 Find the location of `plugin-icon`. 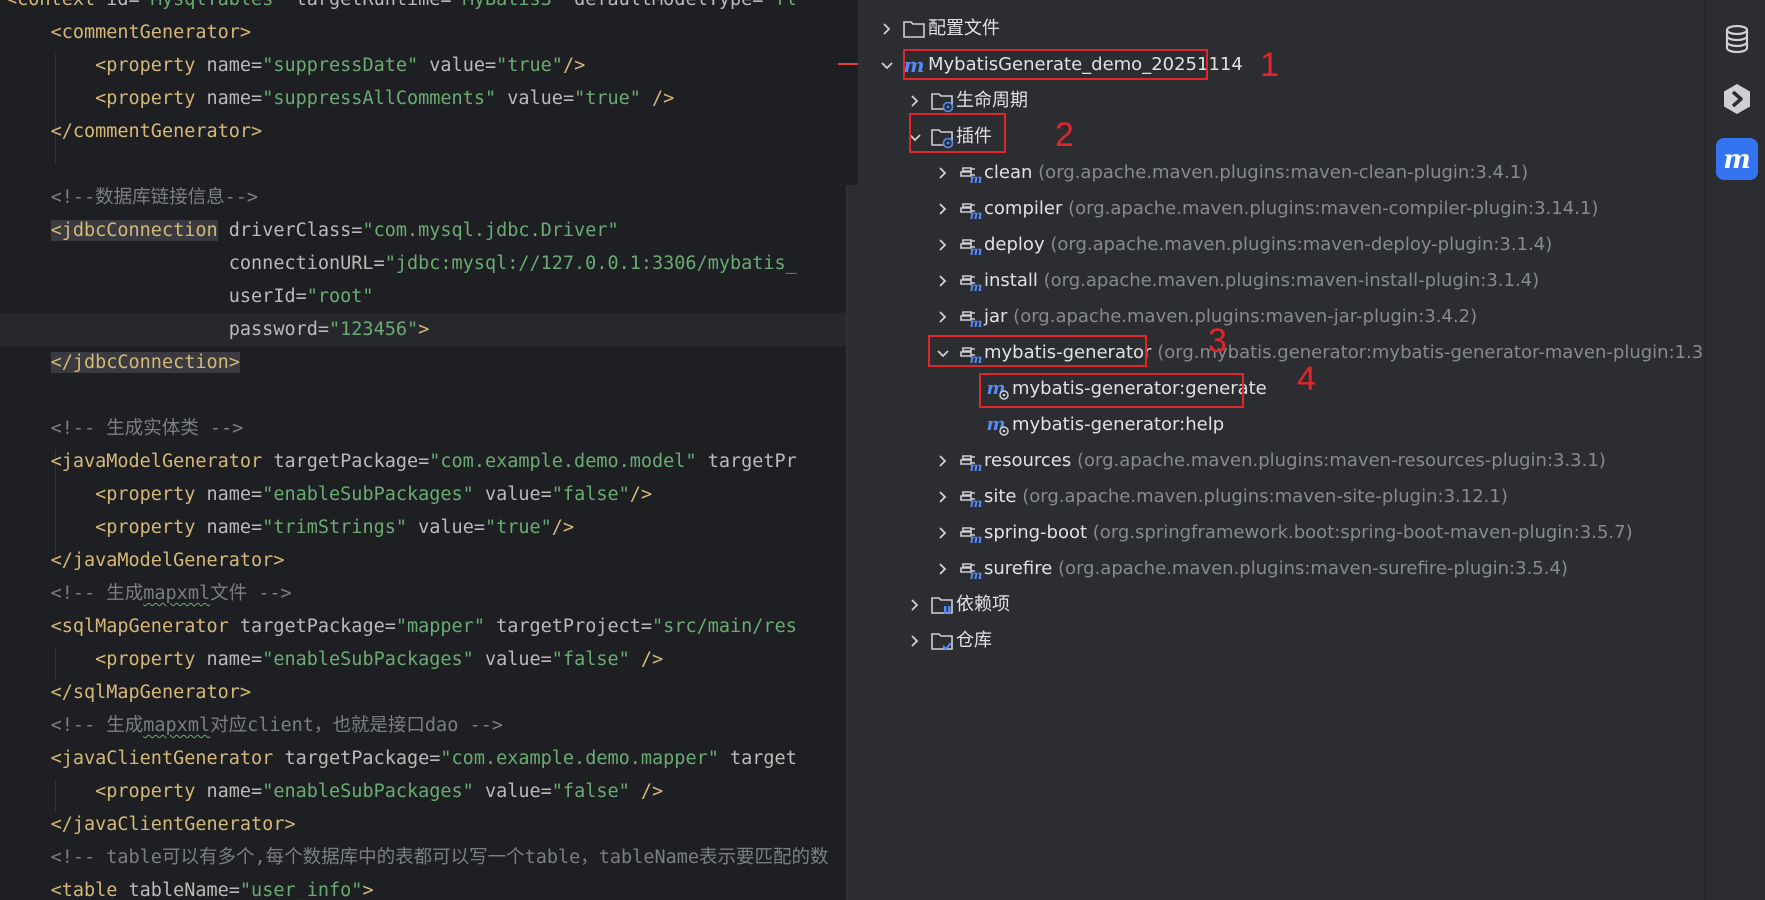

plugin-icon is located at coordinates (1737, 99).